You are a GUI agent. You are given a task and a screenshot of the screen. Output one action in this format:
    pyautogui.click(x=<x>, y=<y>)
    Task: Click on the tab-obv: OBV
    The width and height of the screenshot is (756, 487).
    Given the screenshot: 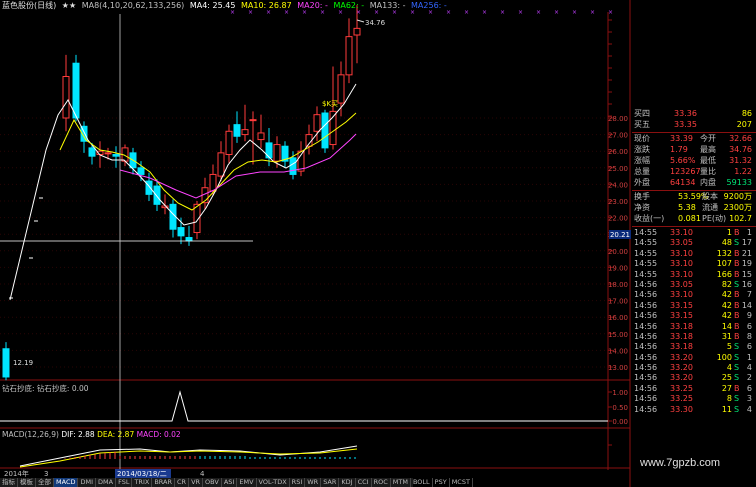 What is the action you would take?
    pyautogui.click(x=212, y=482)
    